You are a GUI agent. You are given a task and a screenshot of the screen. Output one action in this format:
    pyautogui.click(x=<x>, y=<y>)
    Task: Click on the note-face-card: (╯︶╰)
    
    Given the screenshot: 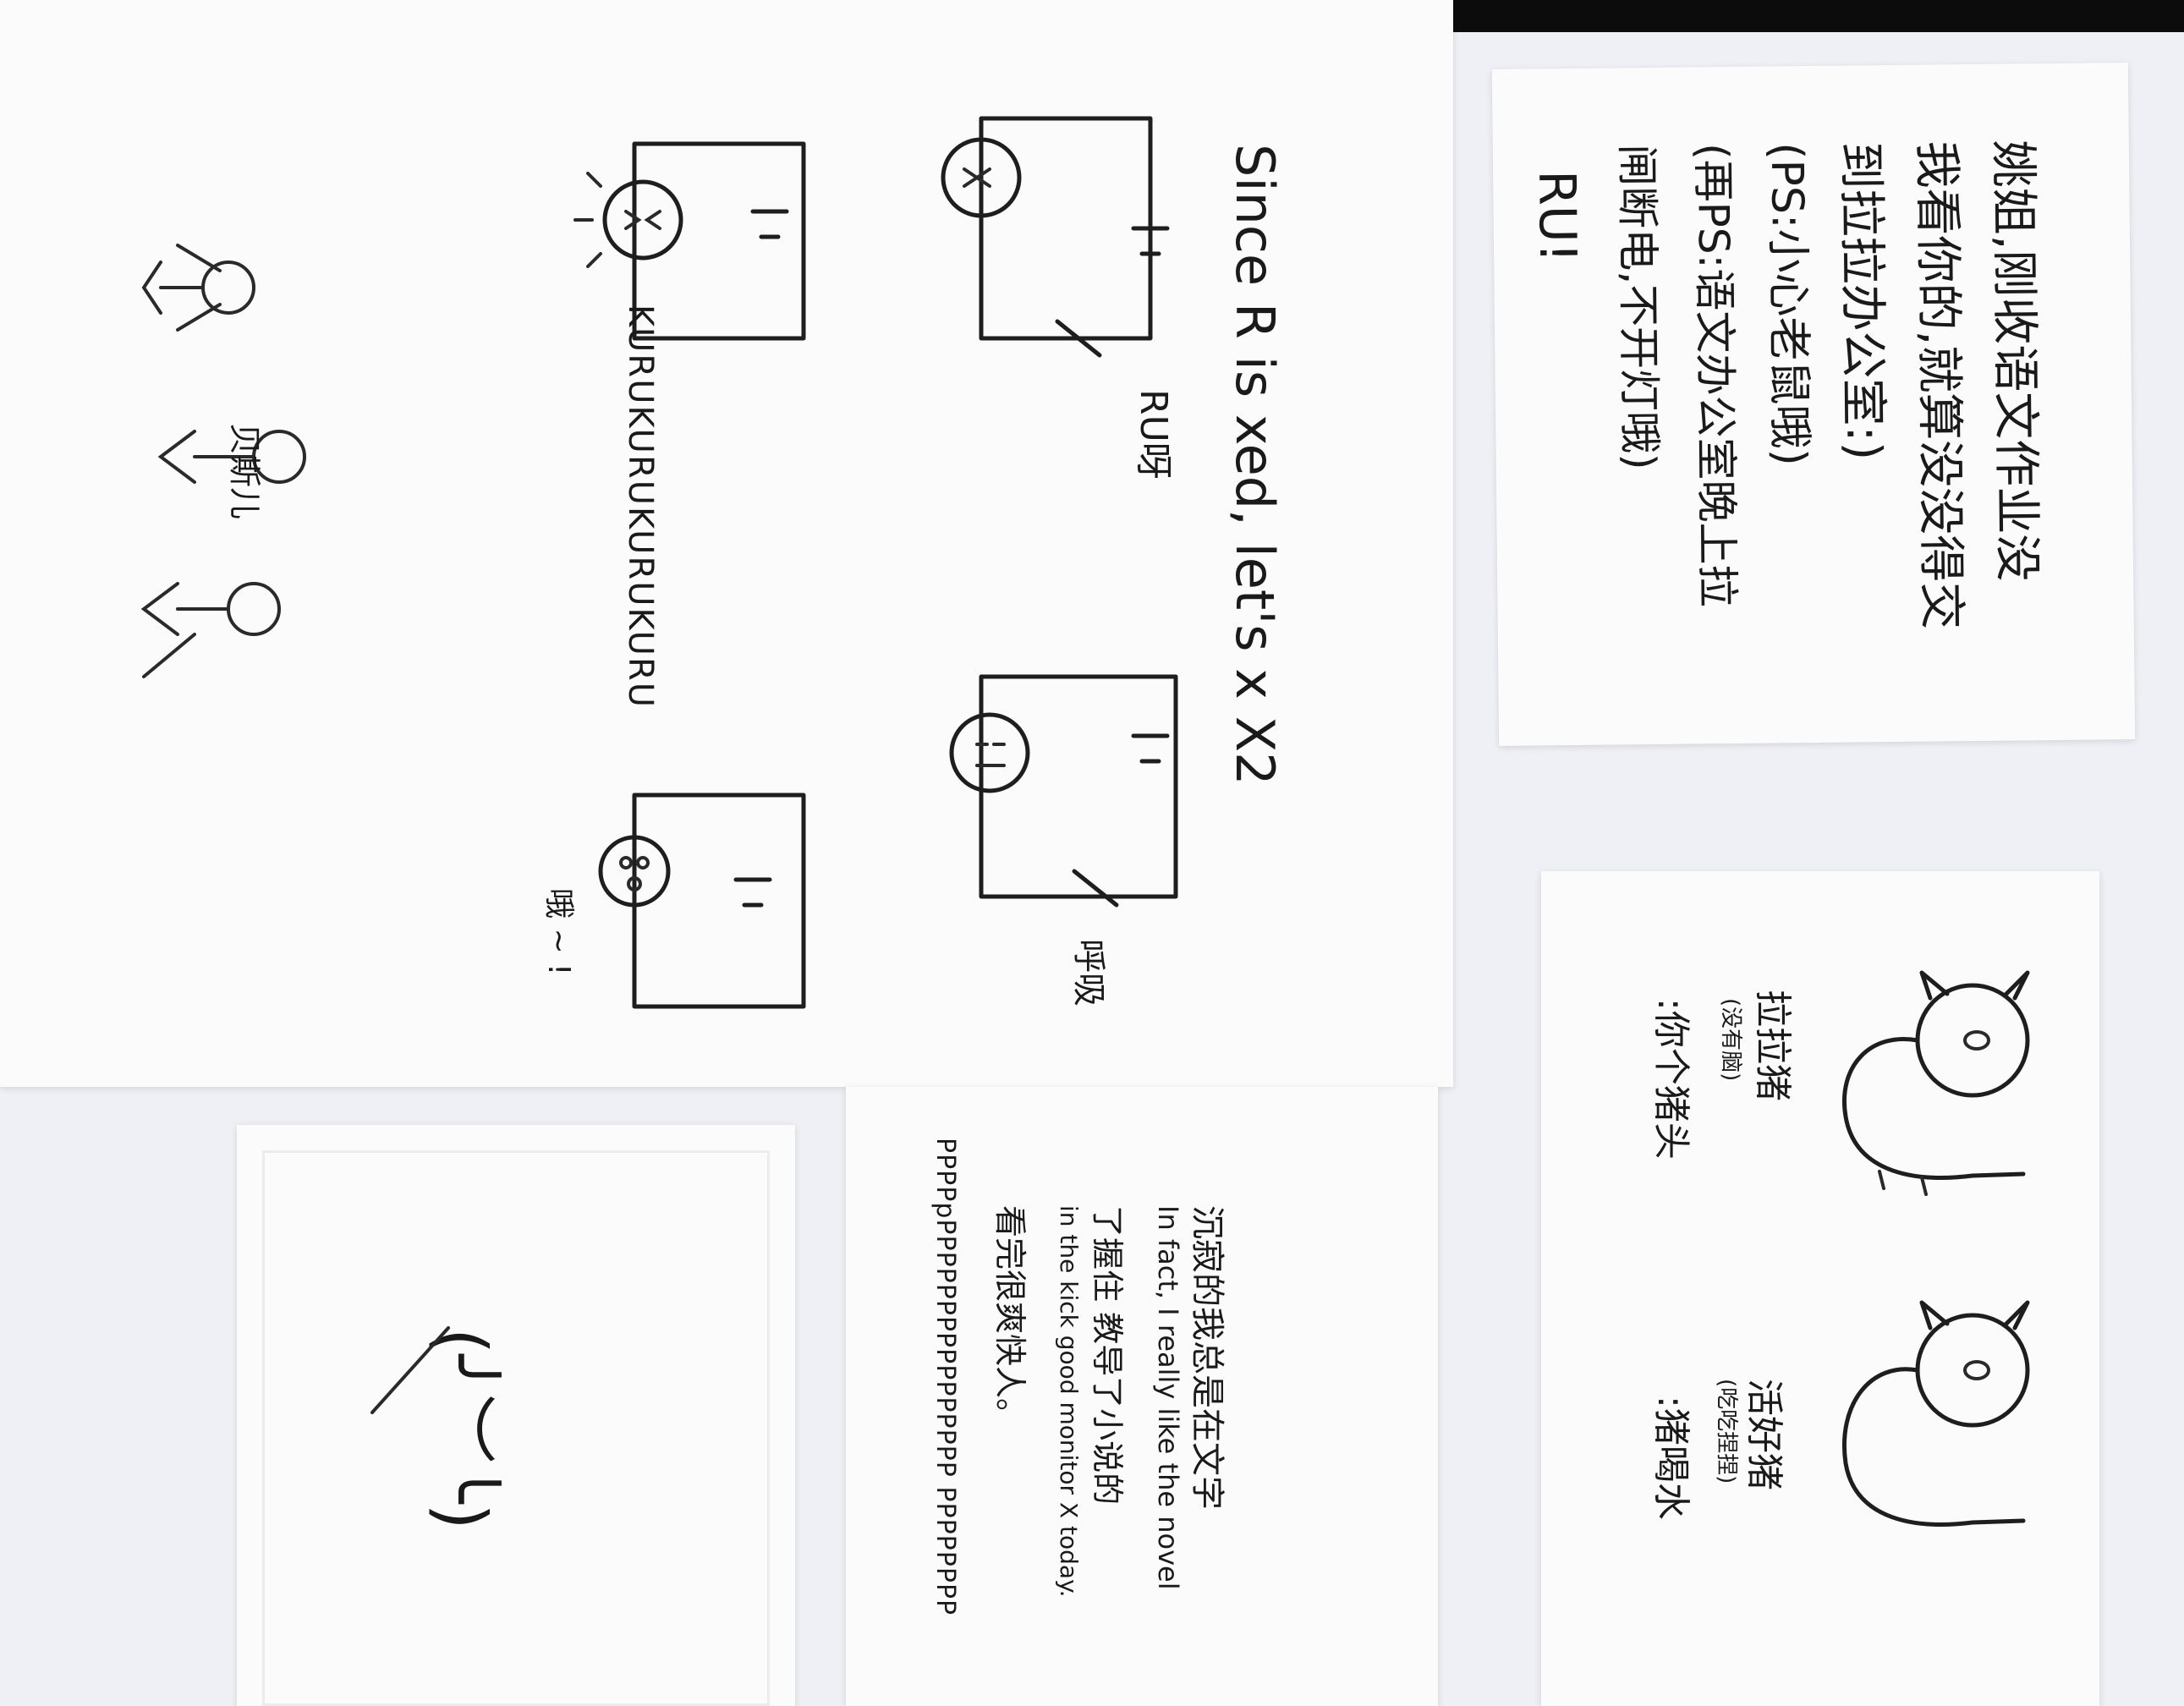 What is the action you would take?
    pyautogui.click(x=516, y=1415)
    